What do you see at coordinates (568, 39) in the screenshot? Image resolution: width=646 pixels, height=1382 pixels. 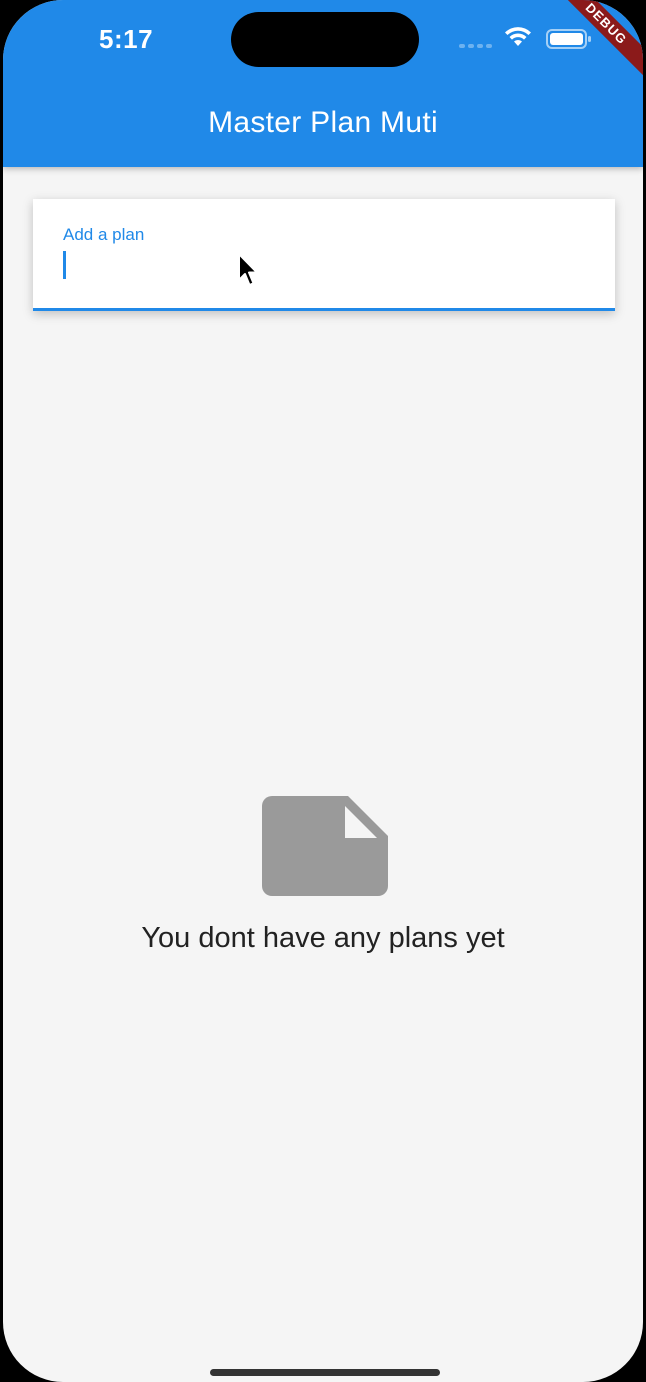 I see `battery-icon` at bounding box center [568, 39].